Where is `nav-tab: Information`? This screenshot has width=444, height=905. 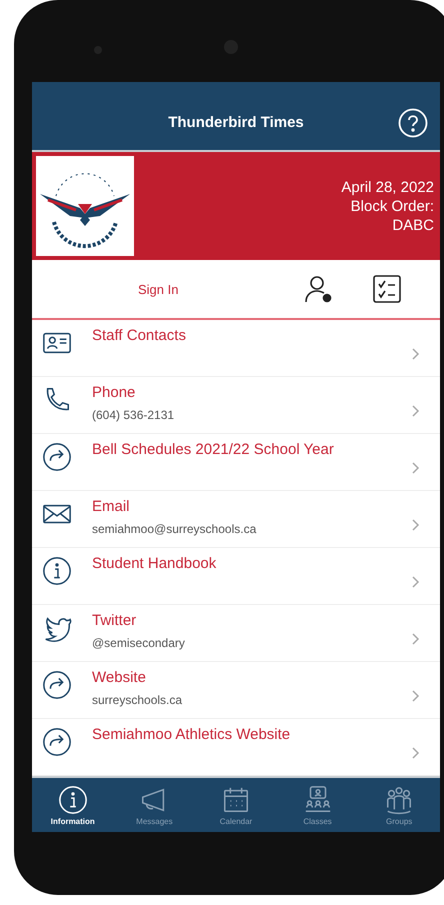
nav-tab: Information is located at coordinates (73, 805).